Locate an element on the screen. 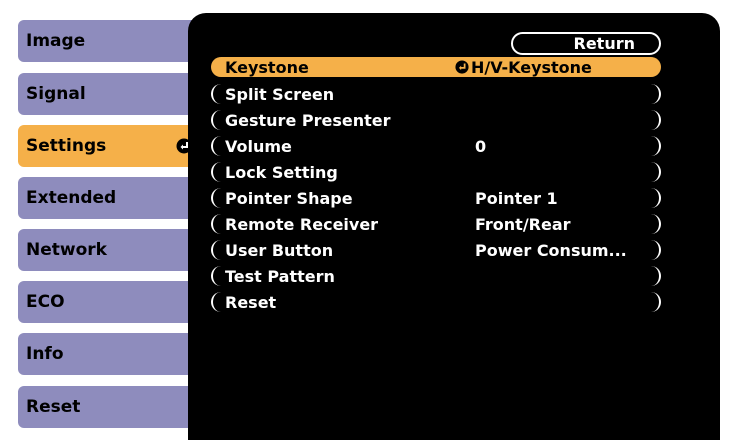  tab-label: ECO is located at coordinates (45, 302).